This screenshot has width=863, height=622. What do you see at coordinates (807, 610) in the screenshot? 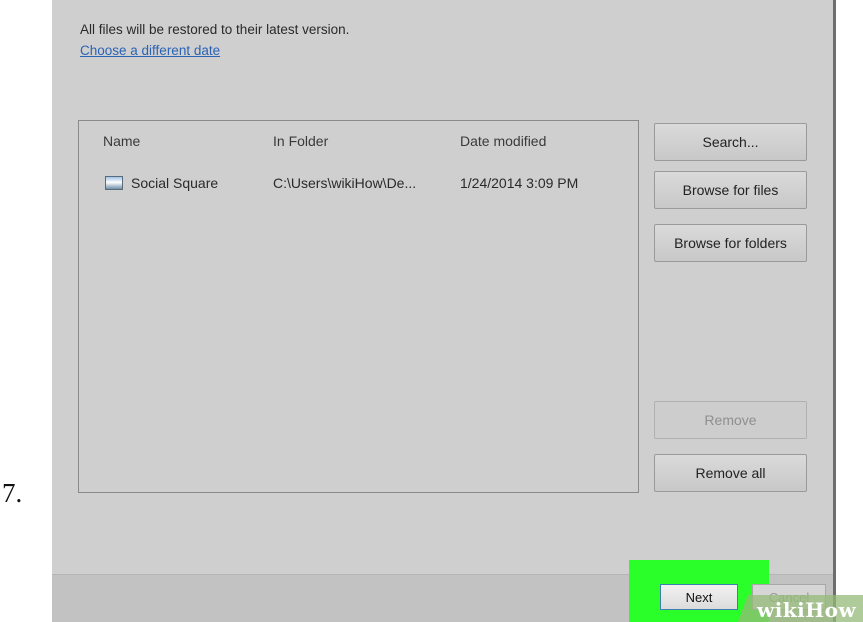
I see `wikihow-watermark-text: wikiHow` at bounding box center [807, 610].